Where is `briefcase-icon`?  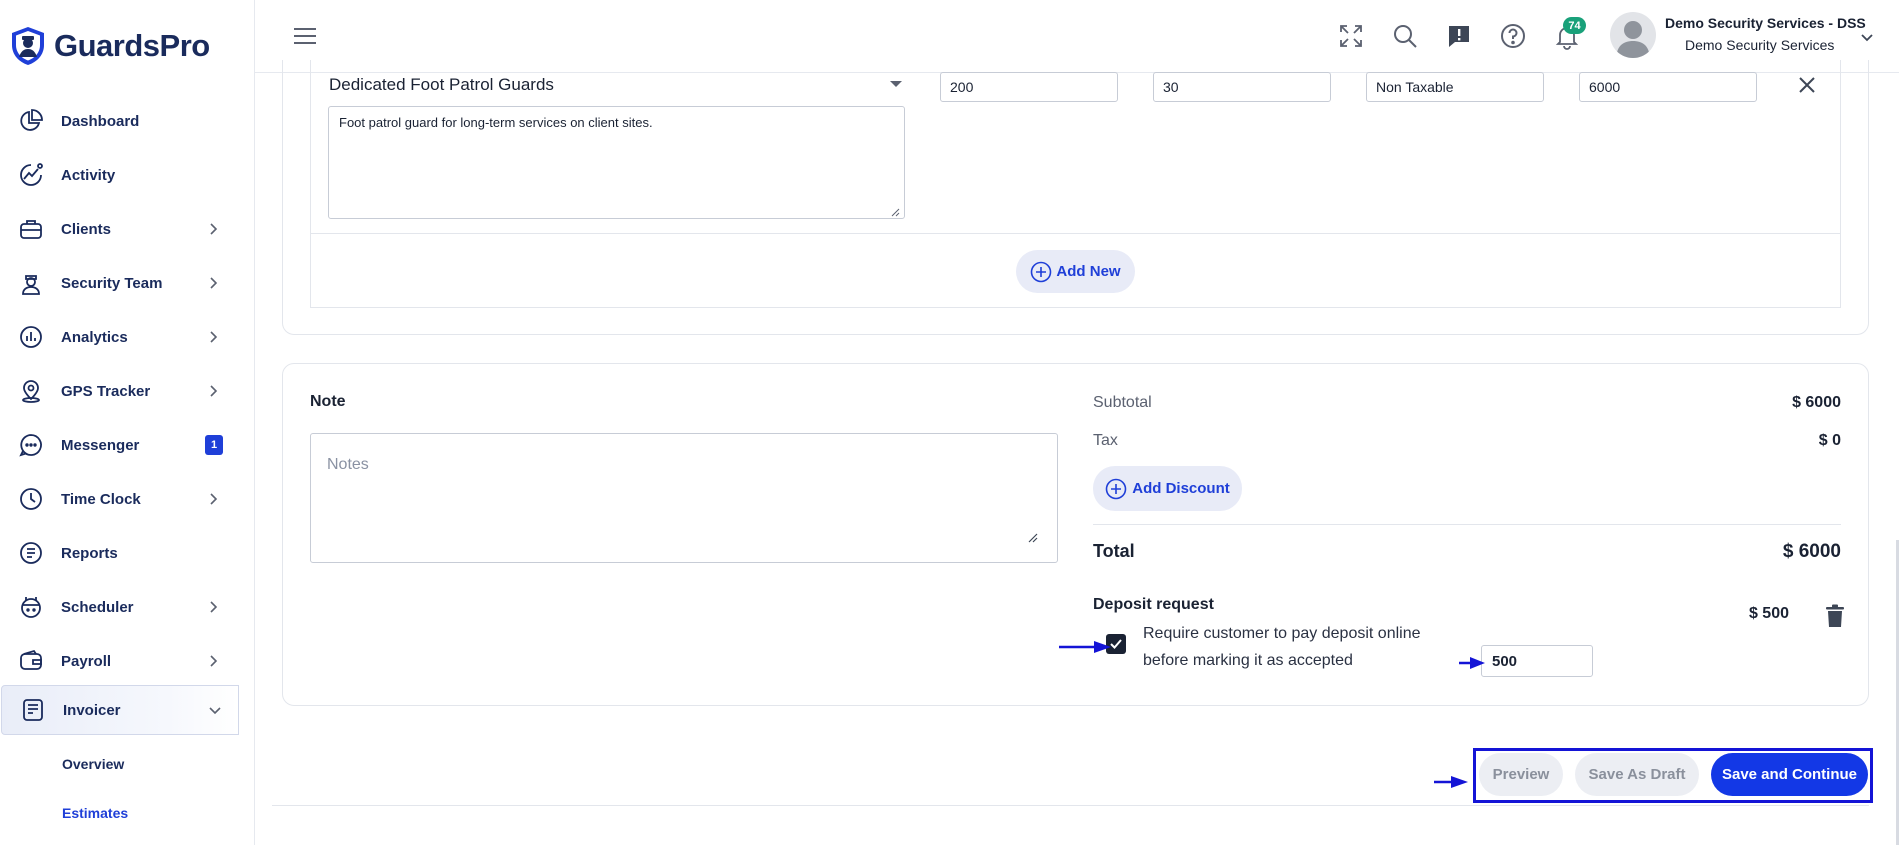
briefcase-icon is located at coordinates (31, 229).